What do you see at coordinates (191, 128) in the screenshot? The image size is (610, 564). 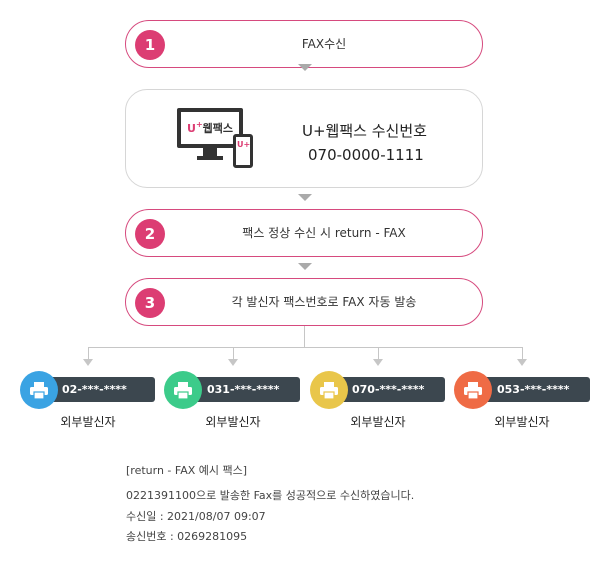 I see `brand-u: U` at bounding box center [191, 128].